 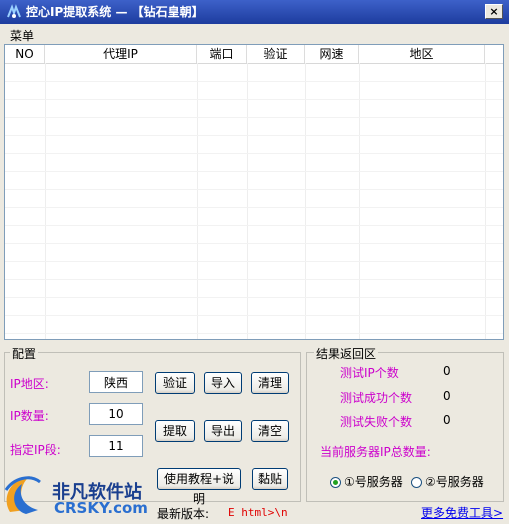 What do you see at coordinates (116, 382) in the screenshot?
I see `region-input` at bounding box center [116, 382].